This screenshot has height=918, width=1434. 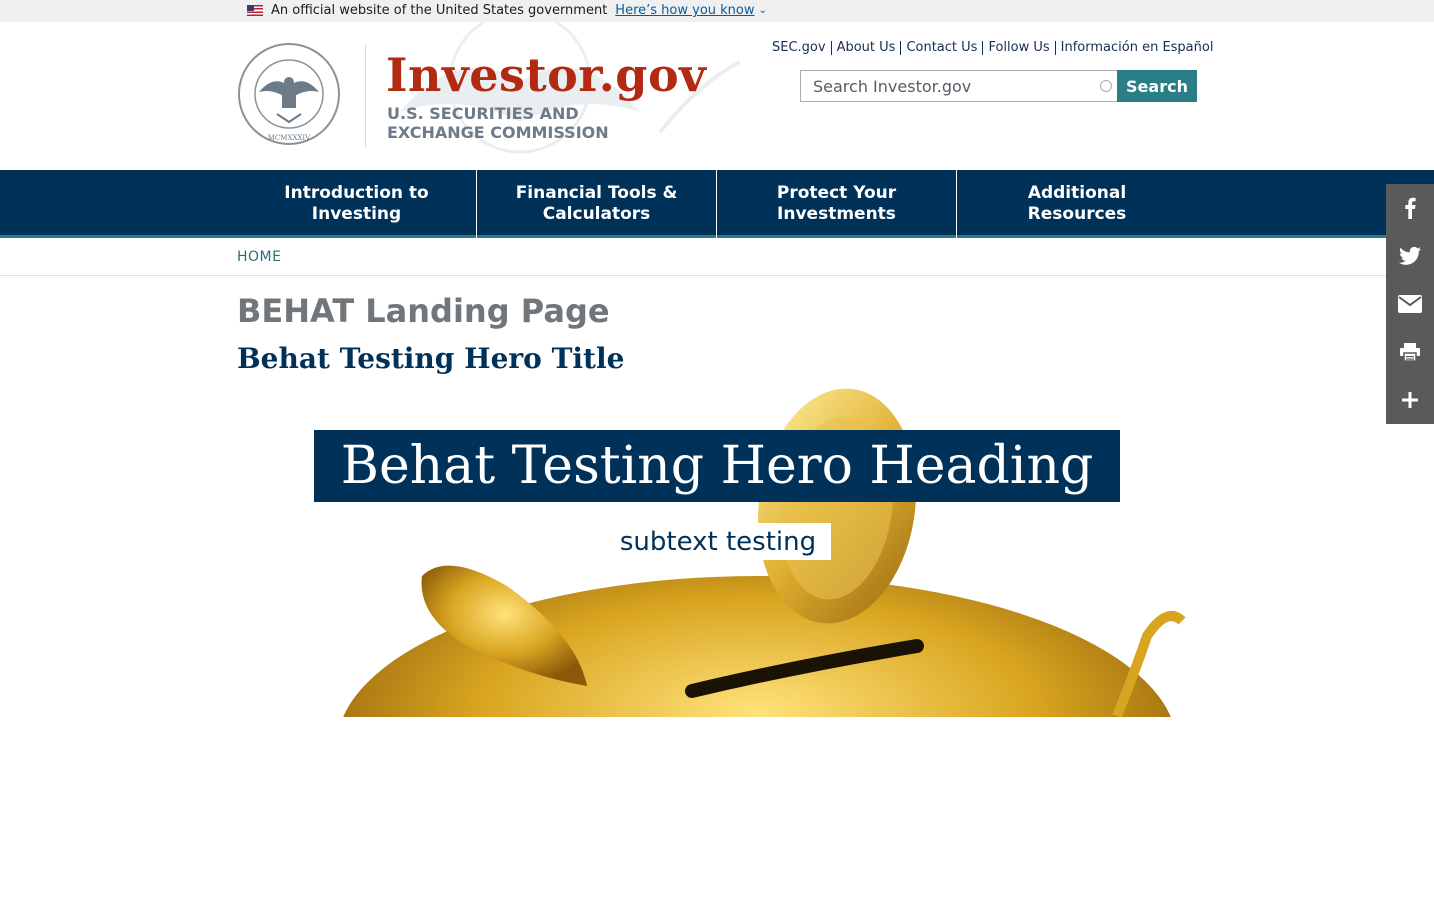 I want to click on email-icon, so click(x=1410, y=304).